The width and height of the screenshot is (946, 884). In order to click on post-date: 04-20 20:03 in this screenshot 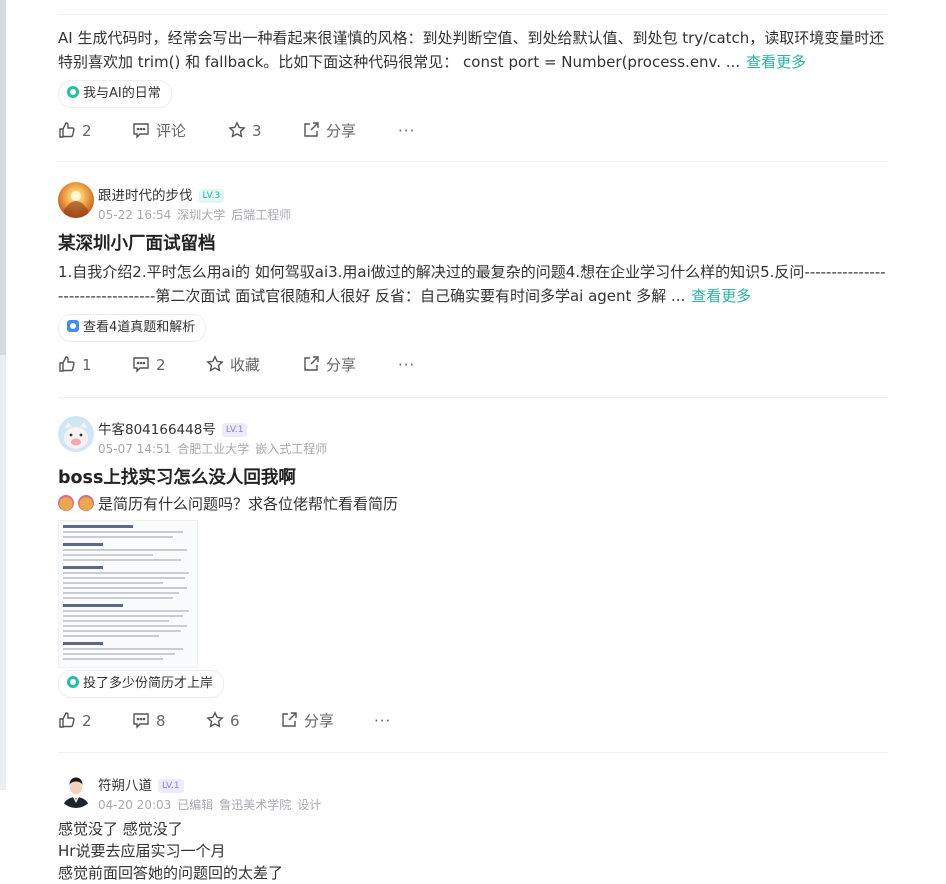, I will do `click(135, 805)`.